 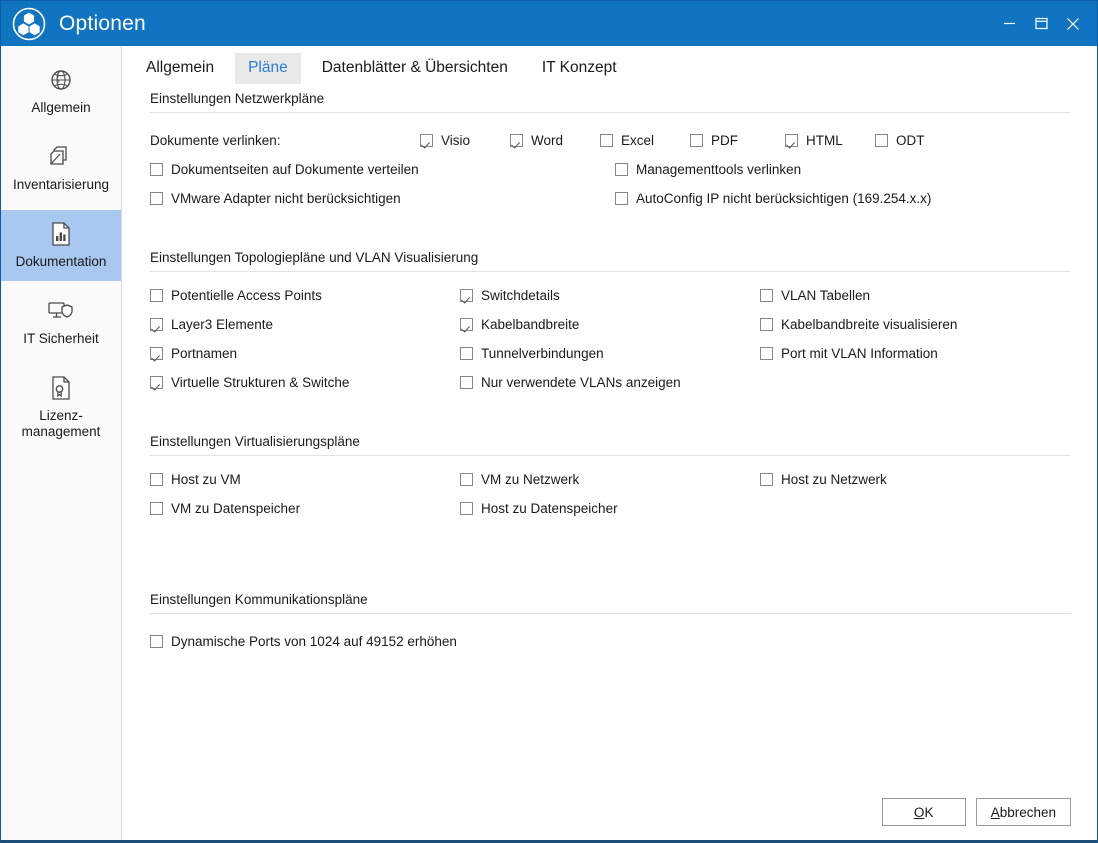 I want to click on dialog-buttons: OK Abbrechen, so click(x=976, y=812).